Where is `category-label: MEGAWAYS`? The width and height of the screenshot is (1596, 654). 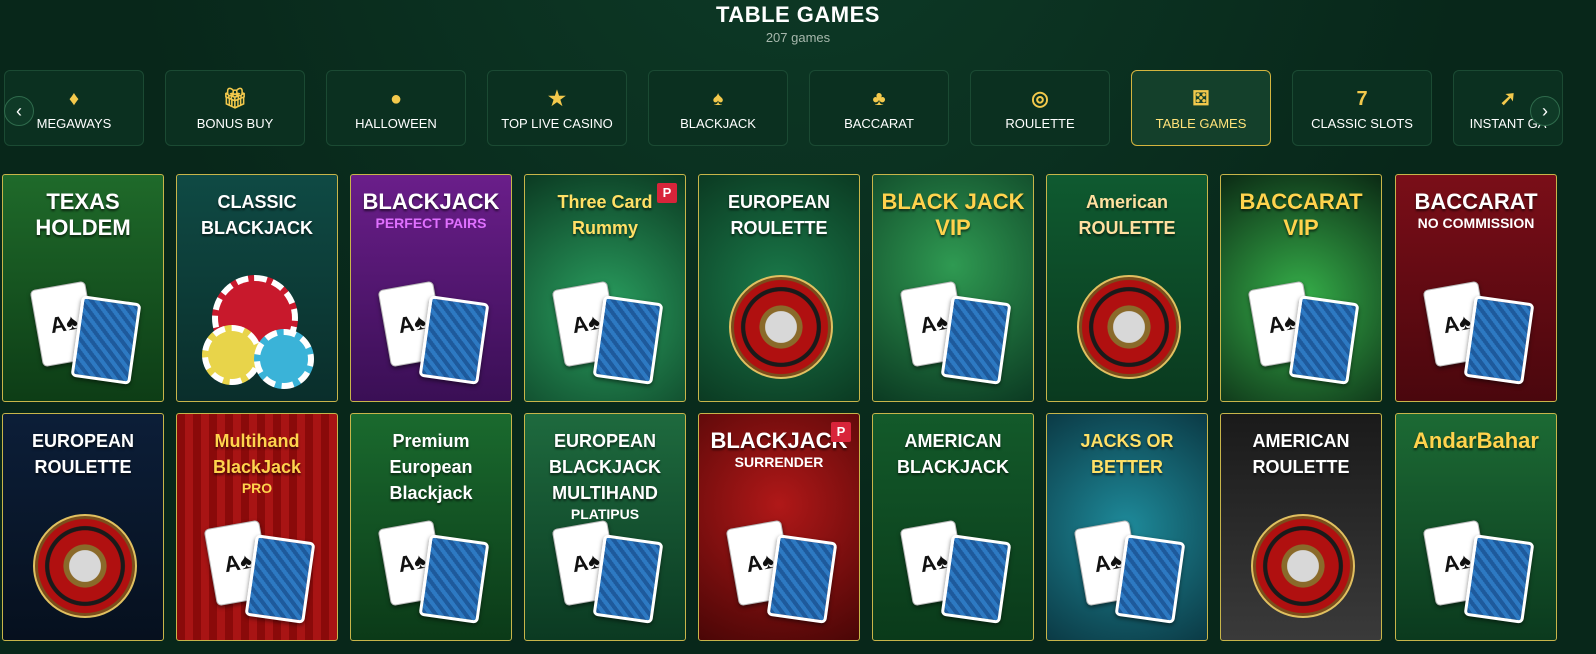
category-label: MEGAWAYS is located at coordinates (74, 123).